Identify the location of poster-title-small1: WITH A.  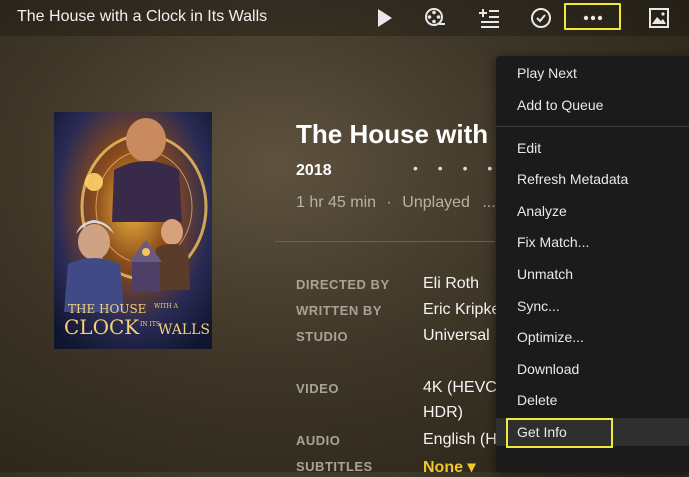
(166, 306).